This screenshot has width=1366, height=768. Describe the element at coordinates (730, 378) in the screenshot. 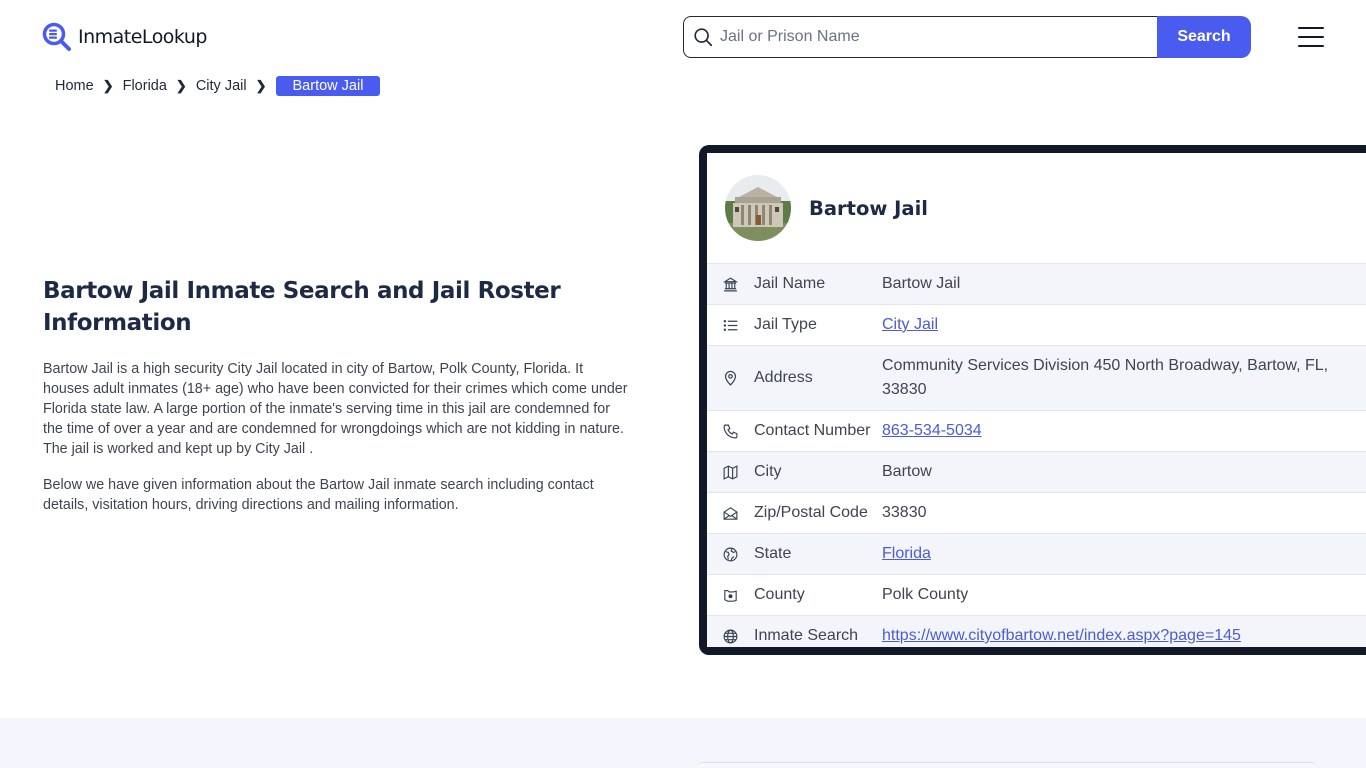

I see `map-pin-icon` at that location.